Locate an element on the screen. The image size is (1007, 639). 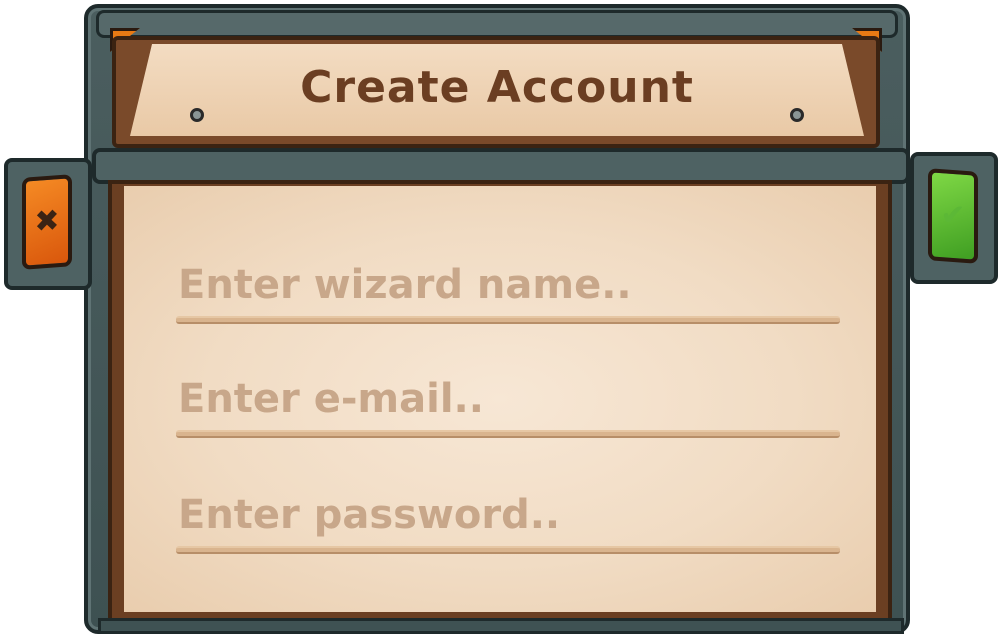
header-base is located at coordinates (501, 166).